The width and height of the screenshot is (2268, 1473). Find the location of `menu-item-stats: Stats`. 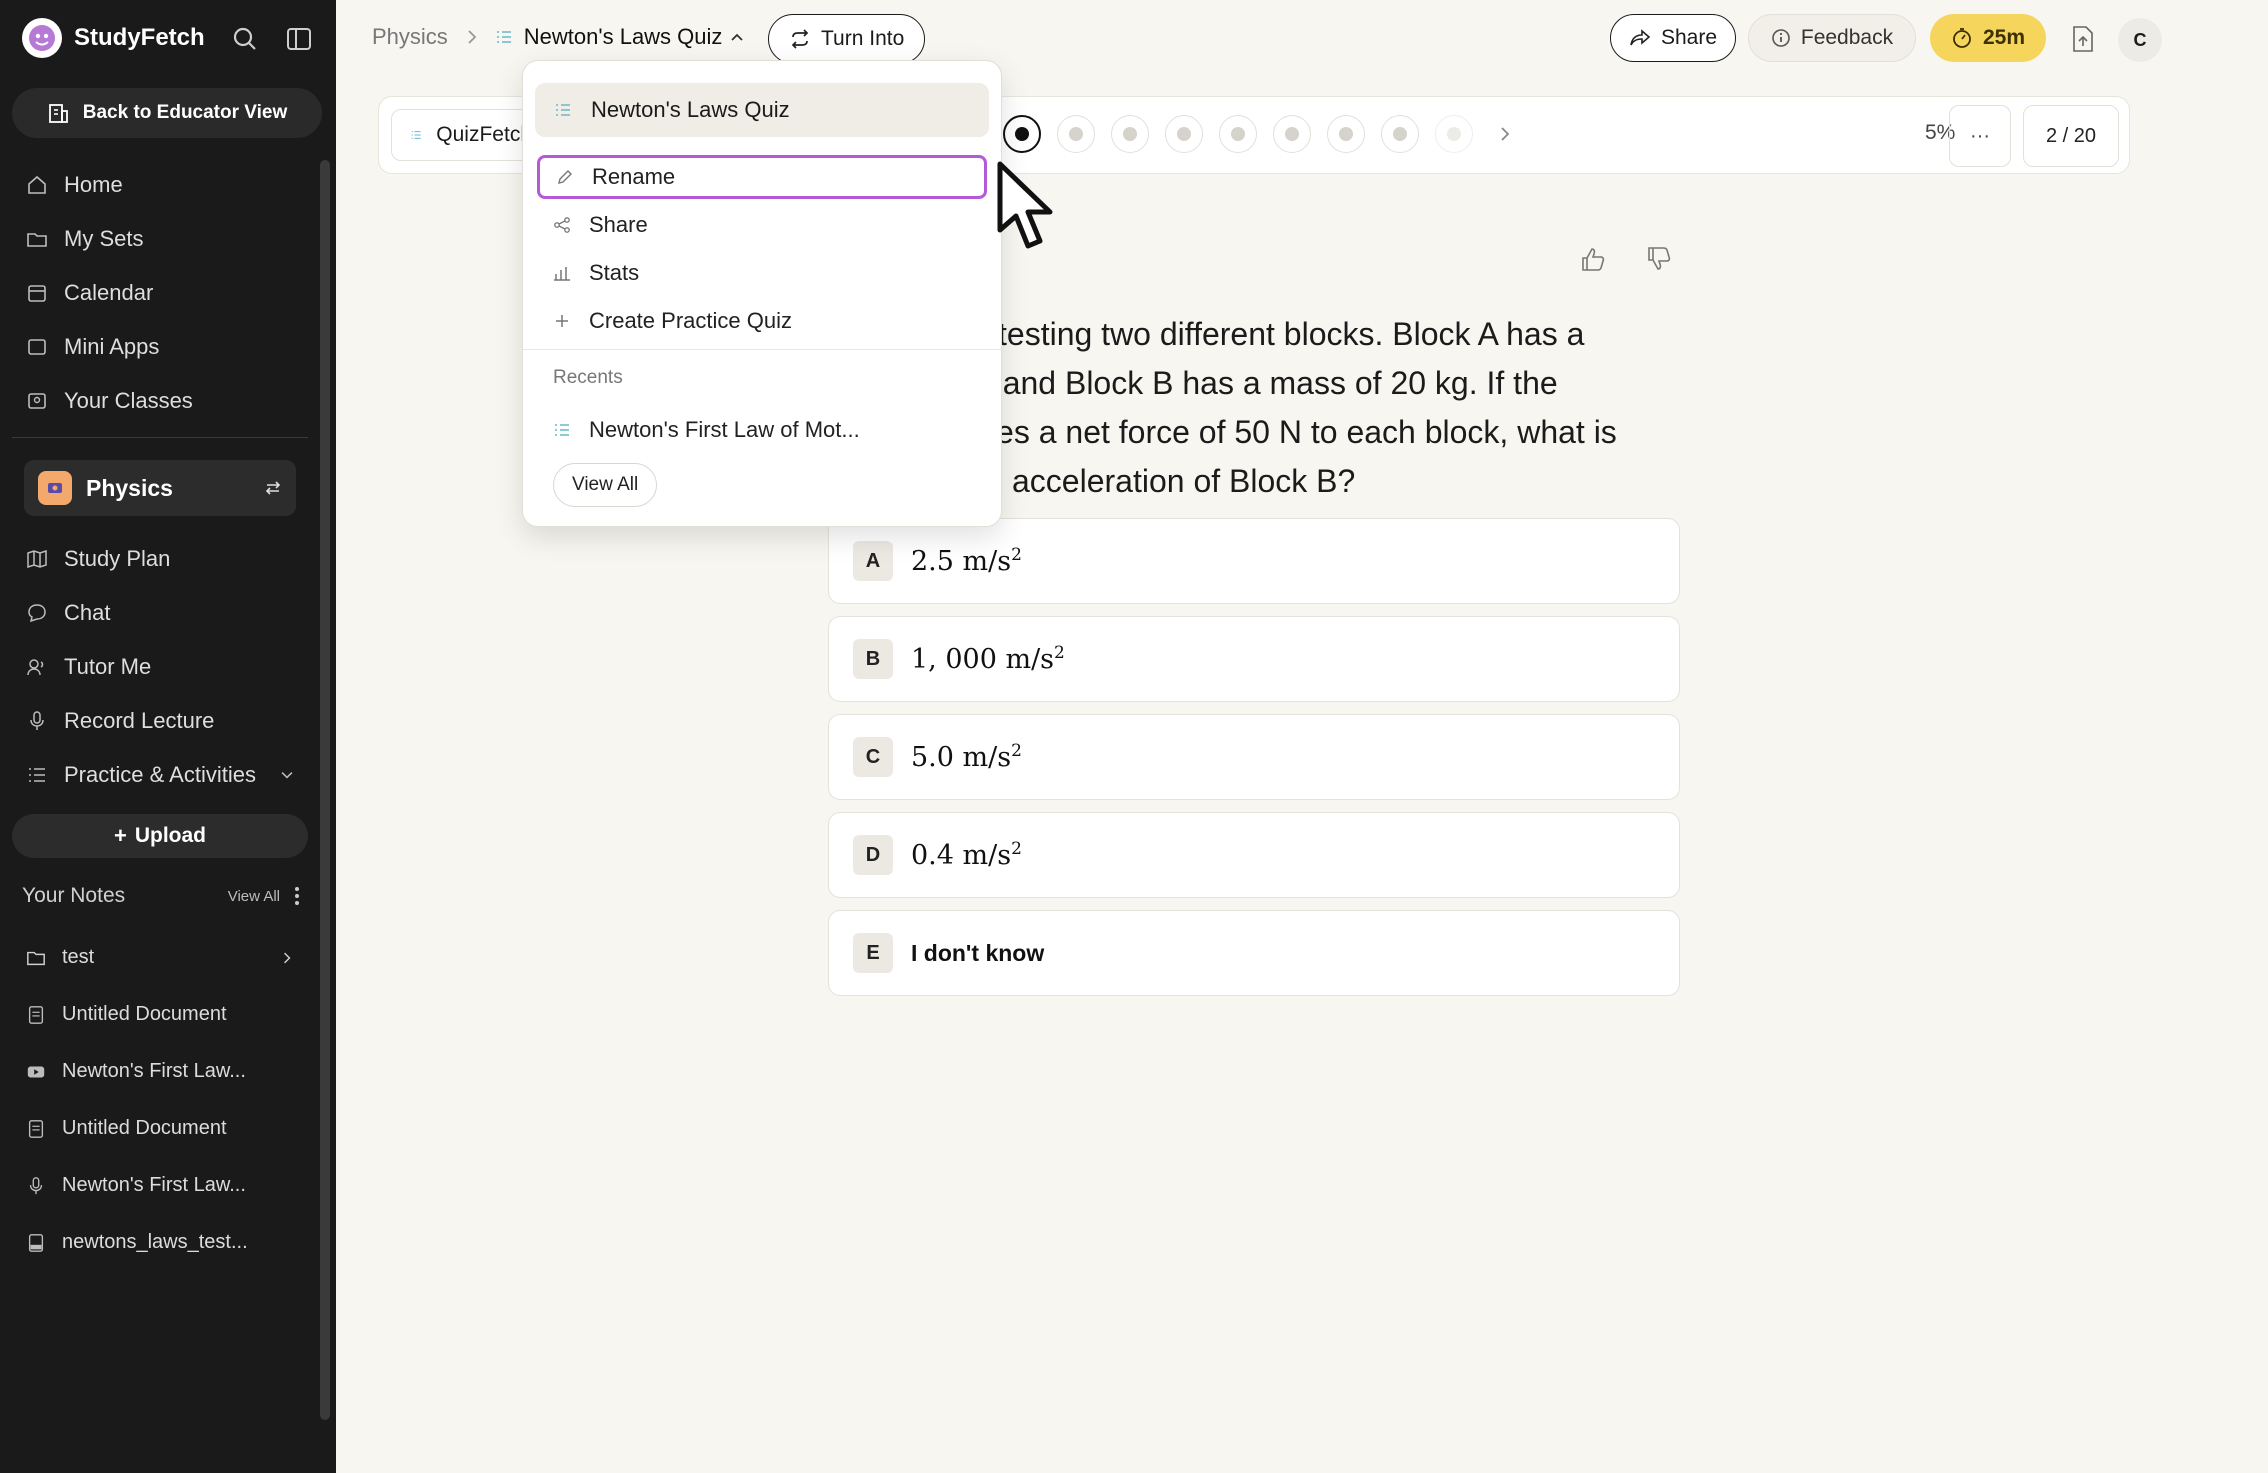

menu-item-stats: Stats is located at coordinates (762, 273).